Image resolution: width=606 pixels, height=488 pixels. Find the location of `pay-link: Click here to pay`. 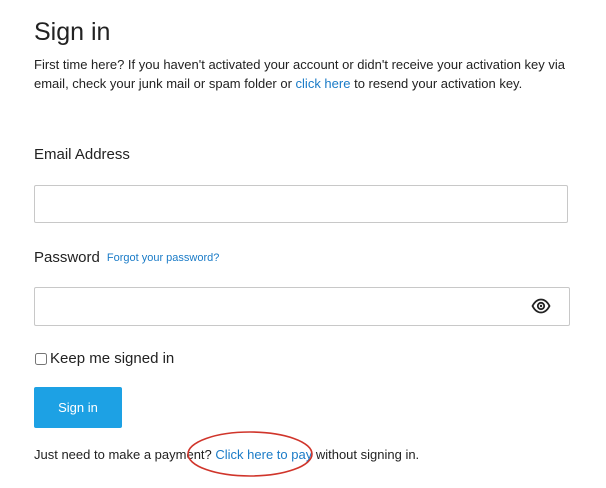

pay-link: Click here to pay is located at coordinates (263, 454).